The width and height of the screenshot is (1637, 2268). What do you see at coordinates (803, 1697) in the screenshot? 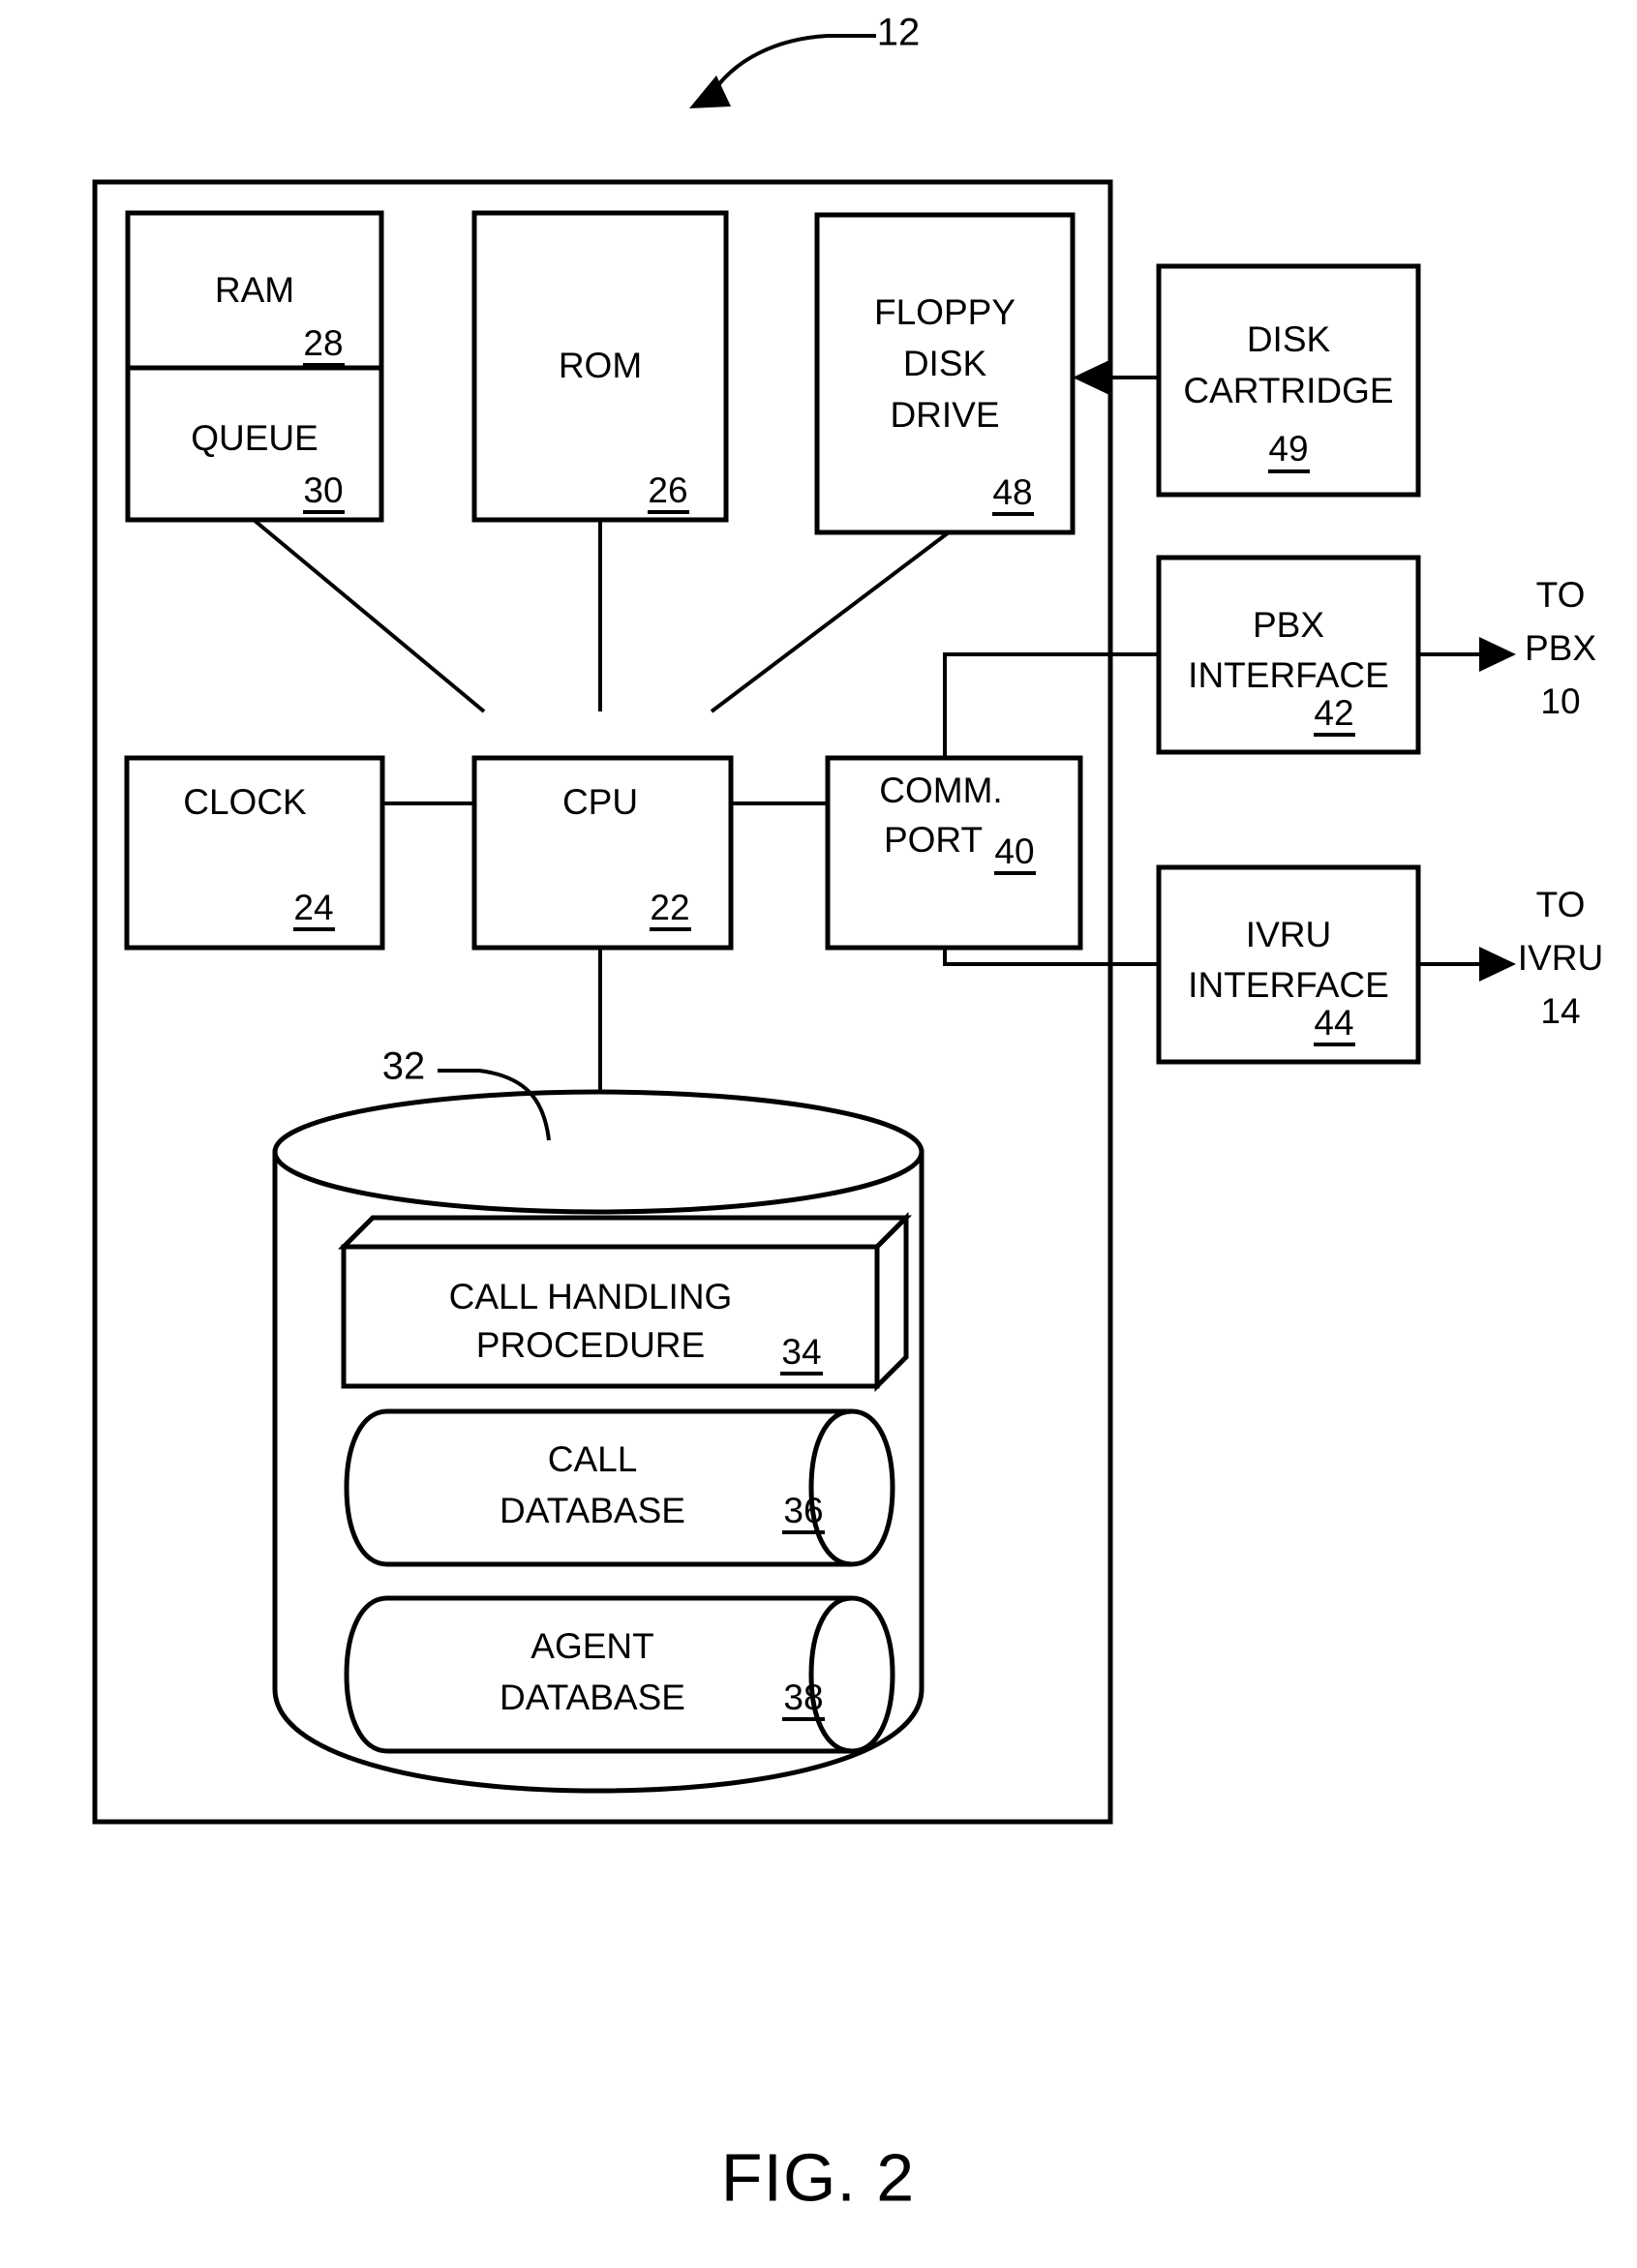
I see `agent-database-numeral: 38` at bounding box center [803, 1697].